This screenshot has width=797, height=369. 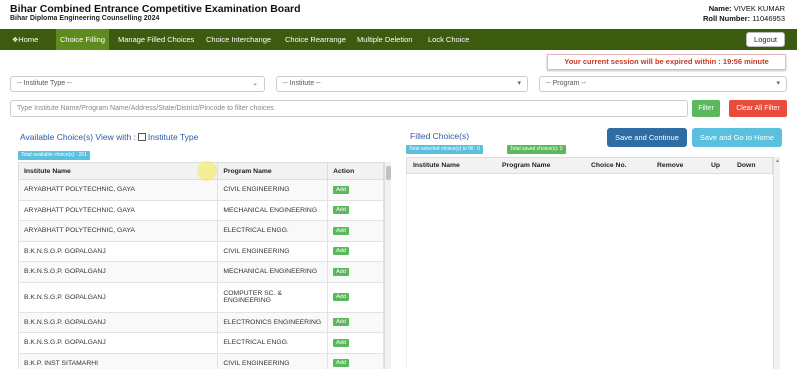 What do you see at coordinates (83, 39) in the screenshot?
I see `nav-choice-filling: Choice Filling` at bounding box center [83, 39].